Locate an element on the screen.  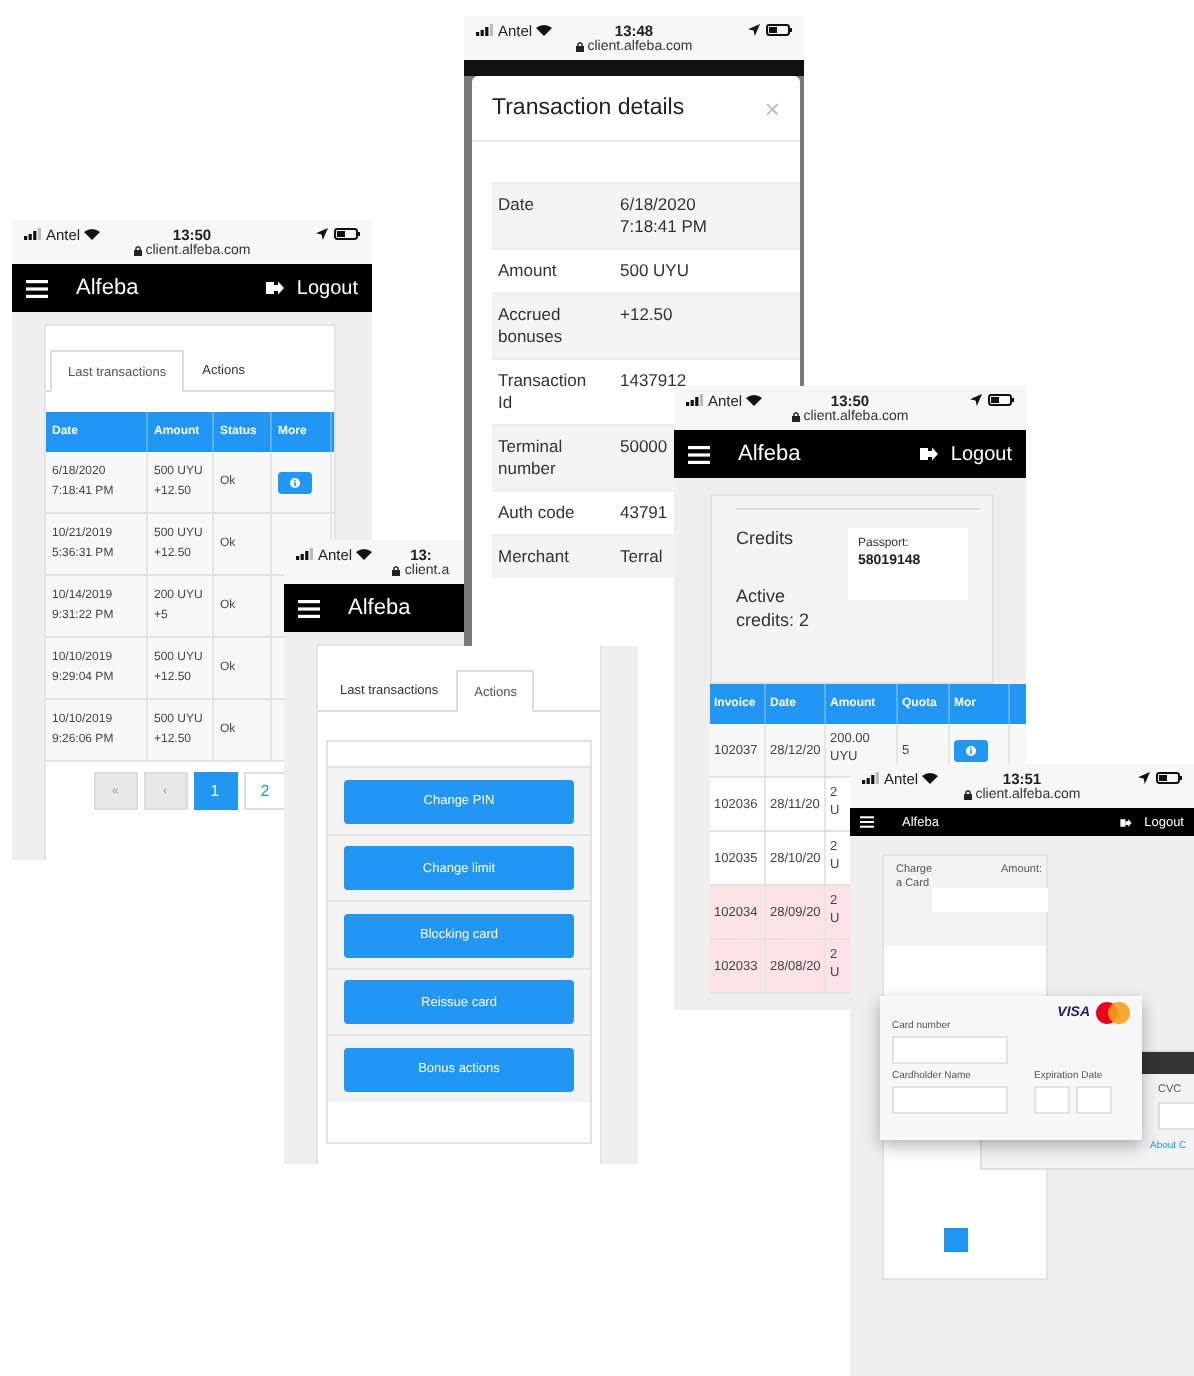
detail-label: Transaction Id is located at coordinates (542, 392).